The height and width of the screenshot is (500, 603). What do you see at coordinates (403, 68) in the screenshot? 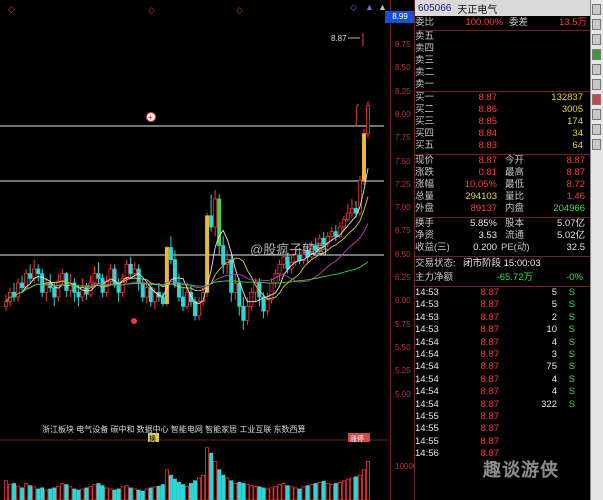
I see `price-axis-tick: 8.50` at bounding box center [403, 68].